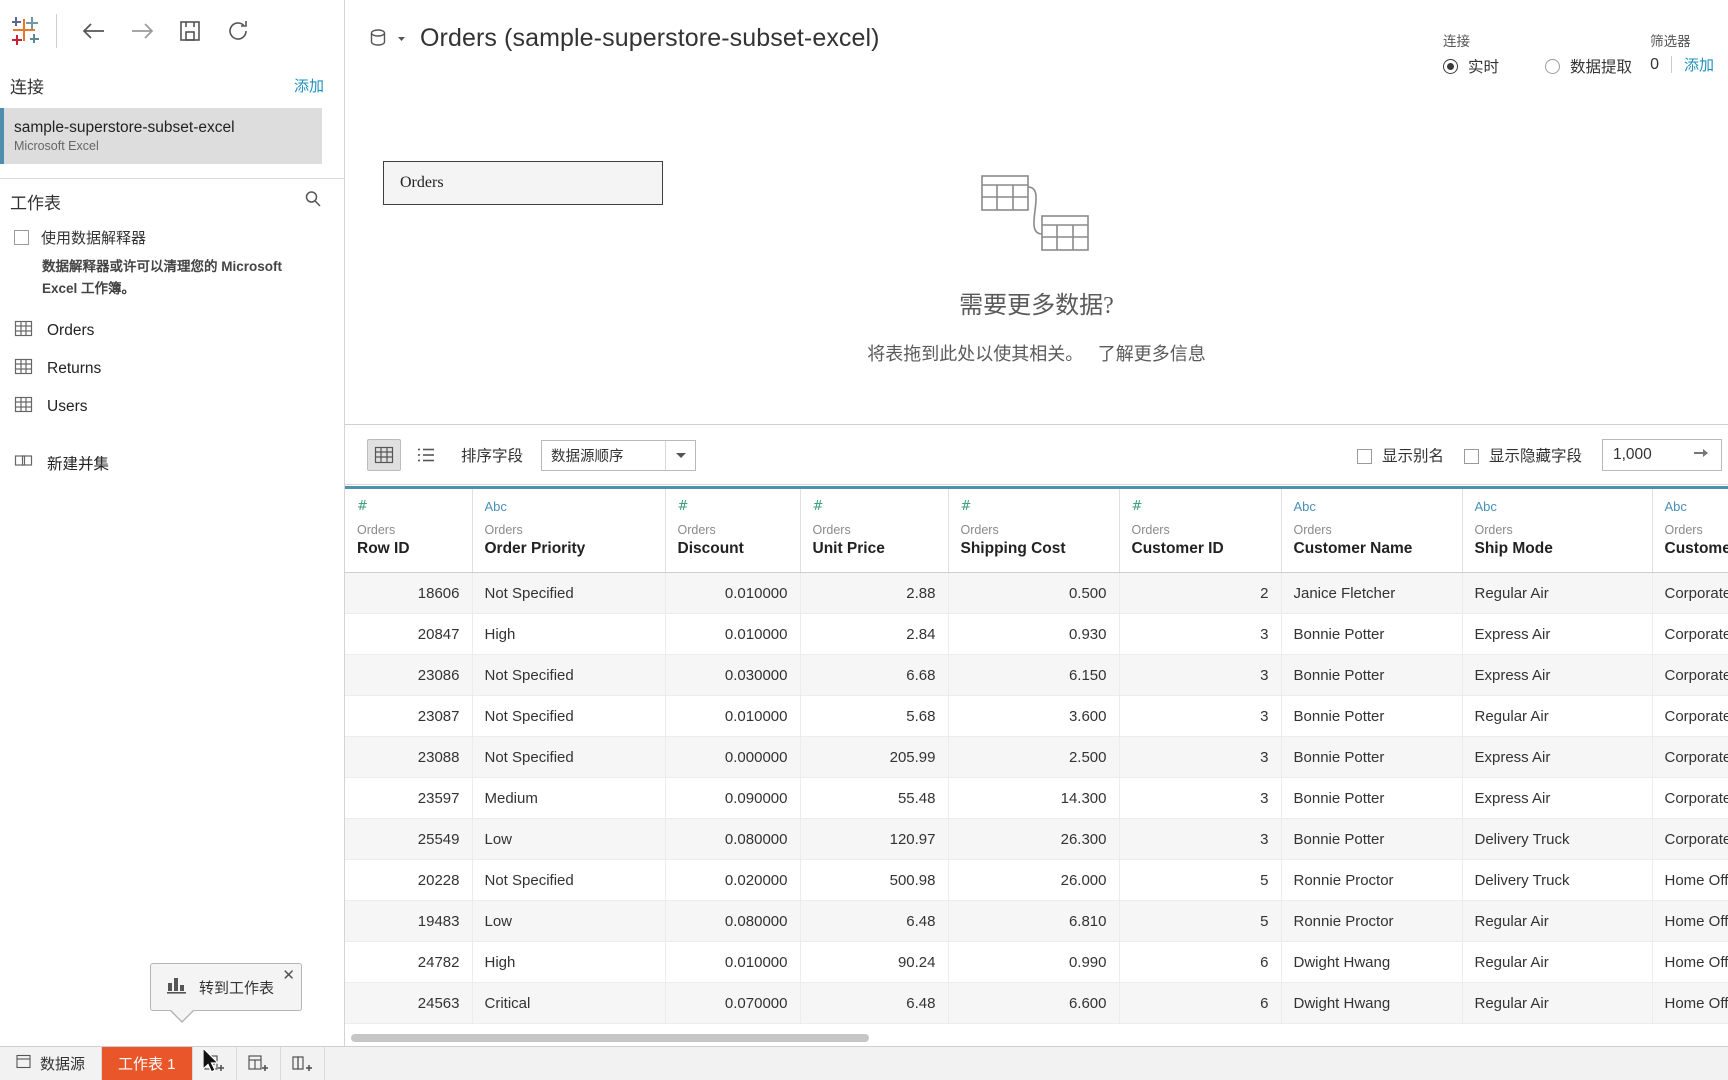  Describe the element at coordinates (1036, 1038) in the screenshot. I see `horizontal-scrollbar` at that location.